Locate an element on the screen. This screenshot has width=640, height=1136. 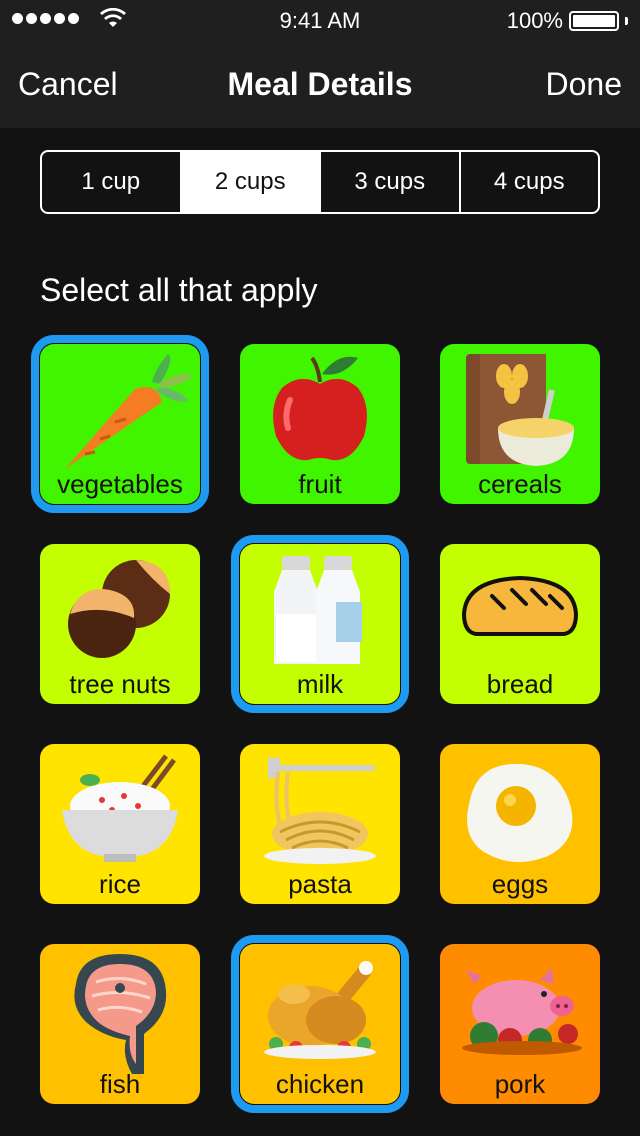
food-tile-pork: pork is located at coordinates (520, 1024).